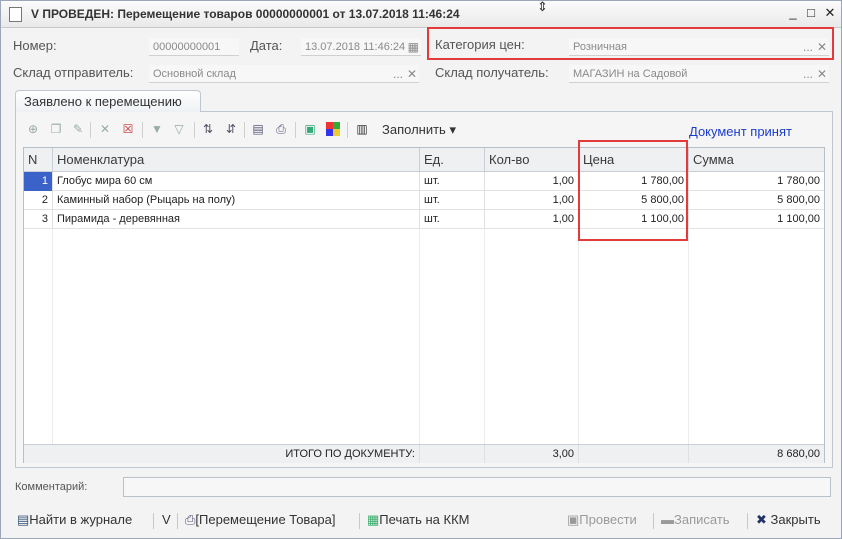  Describe the element at coordinates (310, 129) in the screenshot. I see `picture-icon: ▣` at that location.